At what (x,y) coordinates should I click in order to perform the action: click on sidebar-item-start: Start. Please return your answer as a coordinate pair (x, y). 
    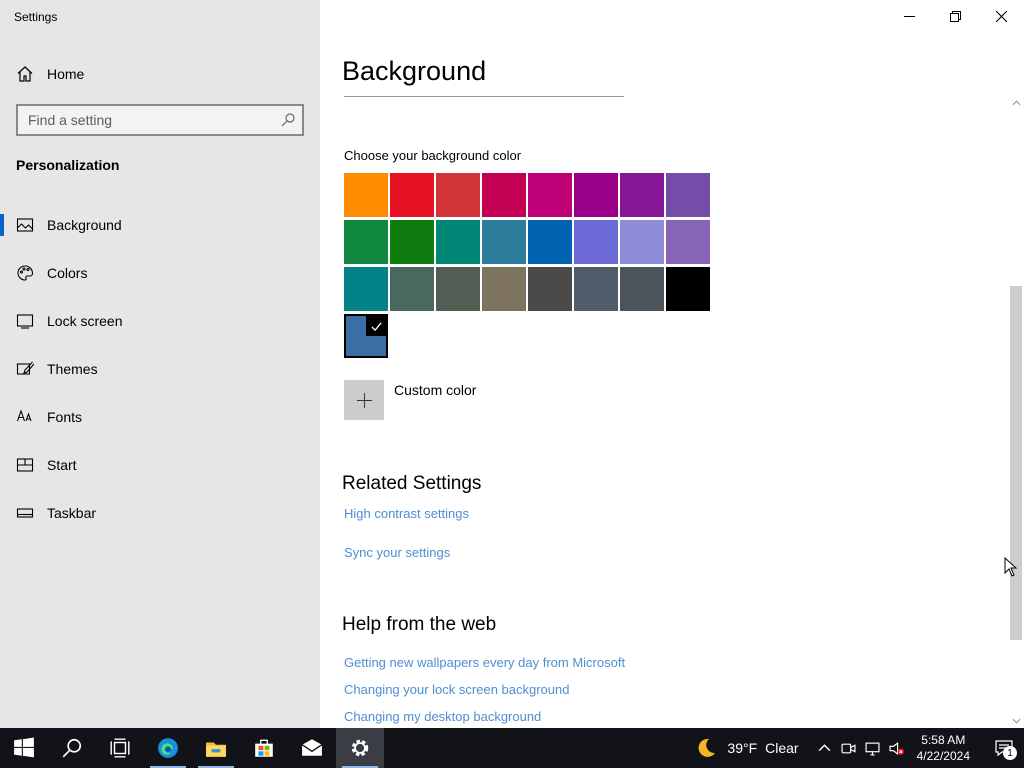
    Looking at the image, I should click on (160, 465).